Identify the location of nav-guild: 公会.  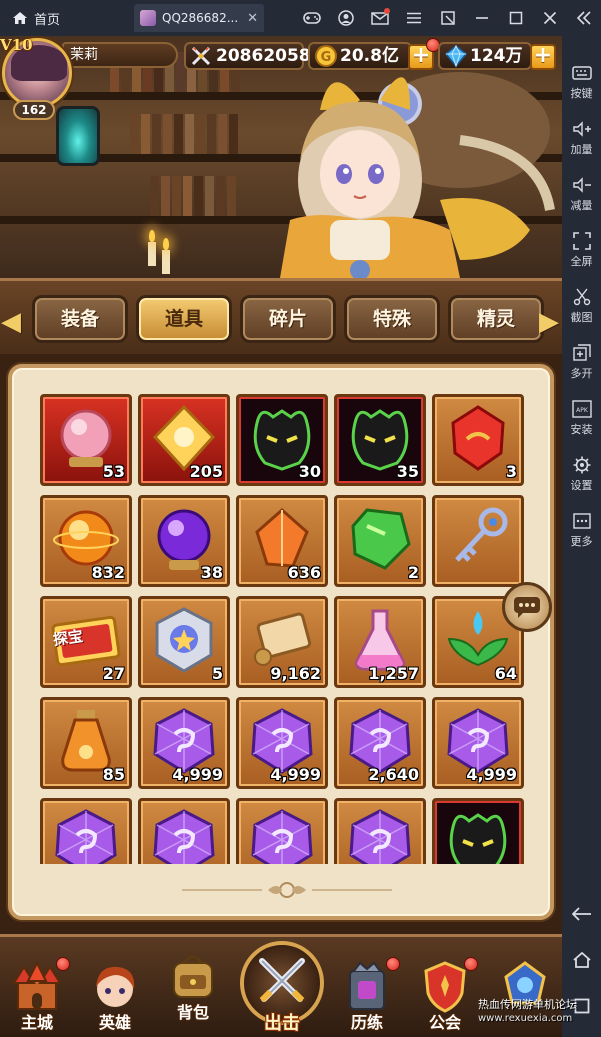
(445, 997).